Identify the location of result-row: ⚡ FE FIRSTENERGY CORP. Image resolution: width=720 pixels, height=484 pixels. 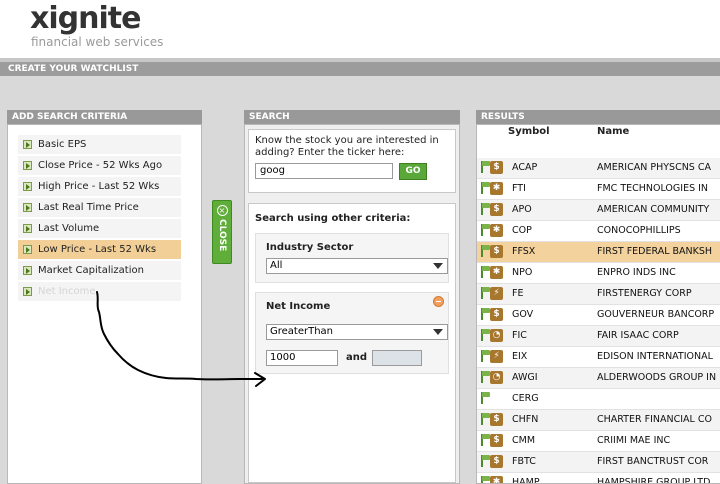
(598, 294).